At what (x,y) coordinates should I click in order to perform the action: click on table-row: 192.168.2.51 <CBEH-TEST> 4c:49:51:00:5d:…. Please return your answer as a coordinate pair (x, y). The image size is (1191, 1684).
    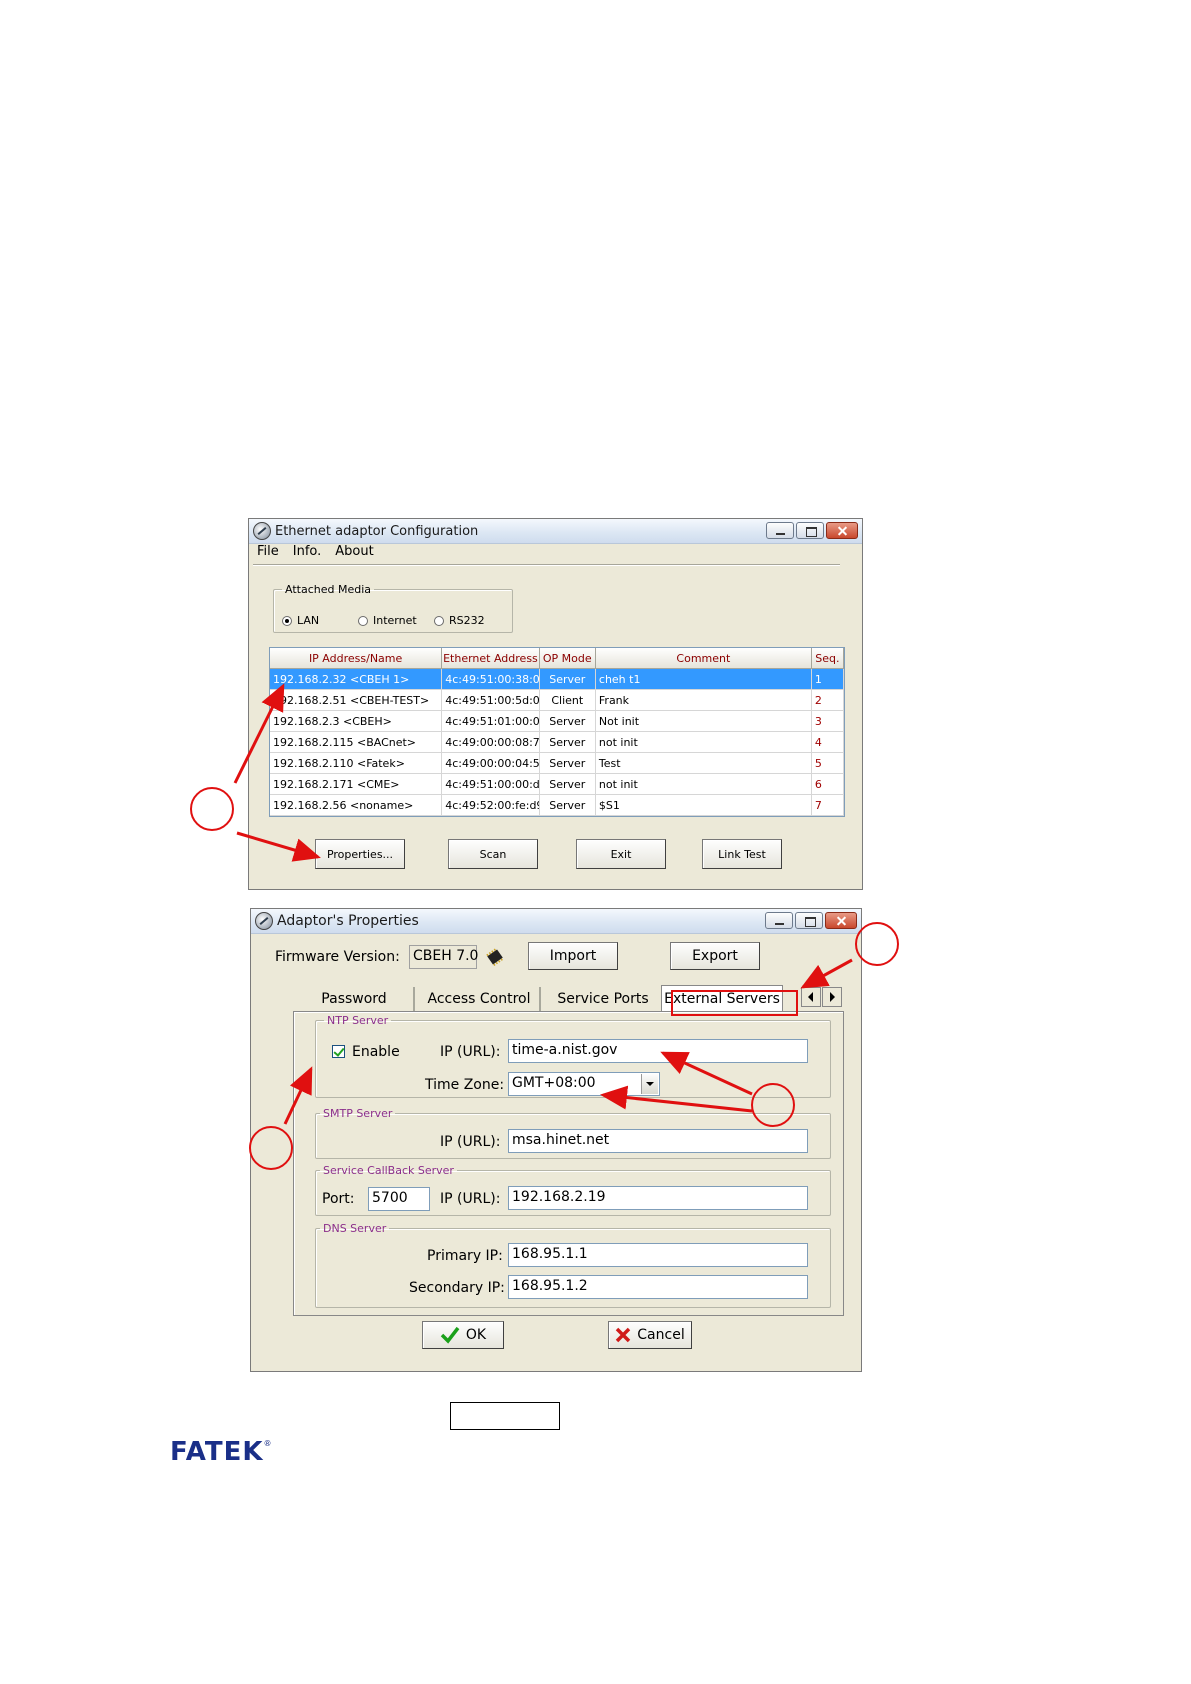
    Looking at the image, I should click on (557, 700).